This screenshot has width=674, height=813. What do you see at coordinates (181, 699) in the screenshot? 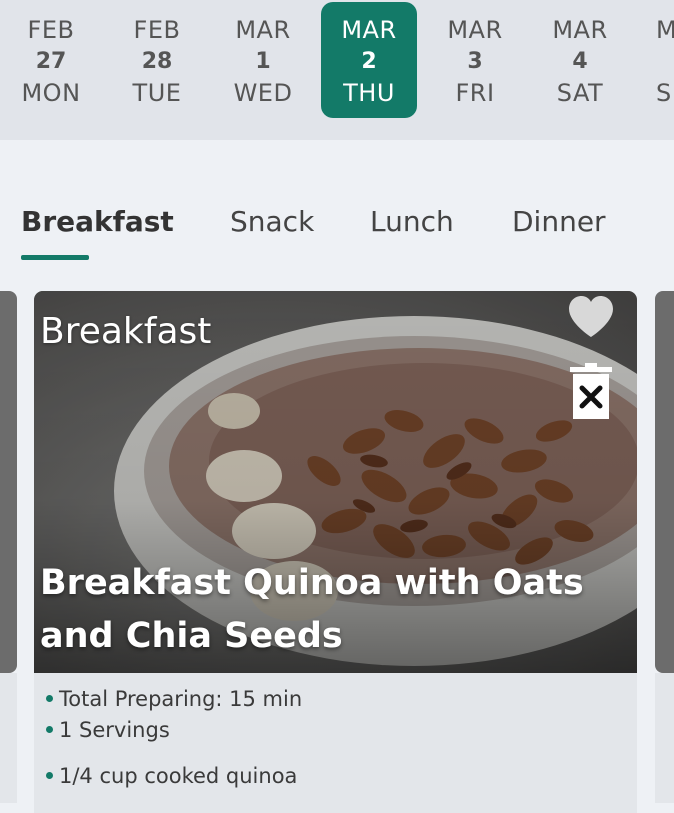
I see `prep-time-text: Total Preparing: 15 min` at bounding box center [181, 699].